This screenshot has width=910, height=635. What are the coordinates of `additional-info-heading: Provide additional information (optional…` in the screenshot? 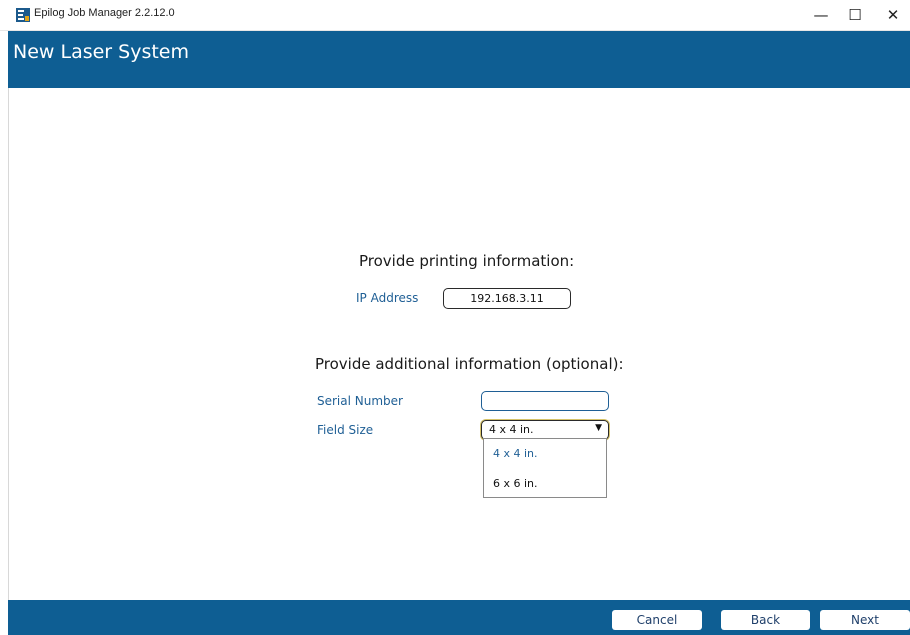 It's located at (469, 364).